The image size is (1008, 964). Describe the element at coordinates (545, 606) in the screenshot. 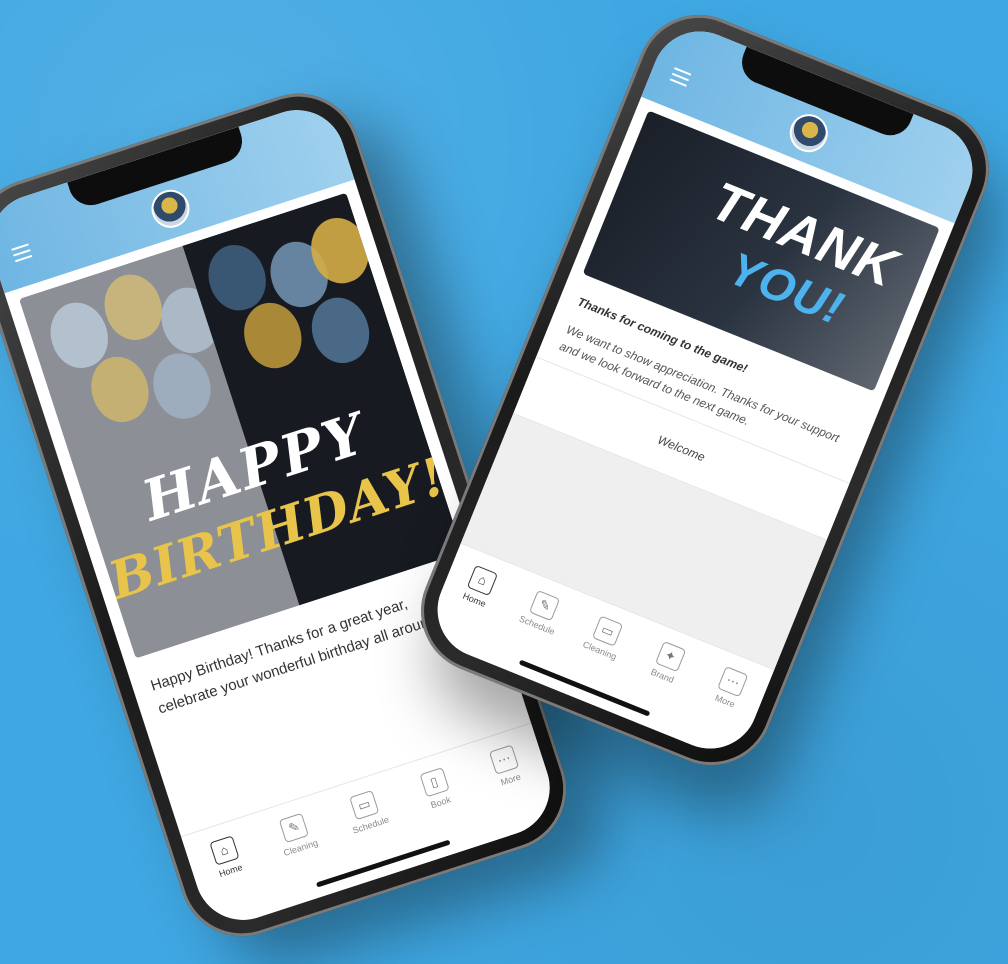

I see `schedule-icon: ✎` at that location.